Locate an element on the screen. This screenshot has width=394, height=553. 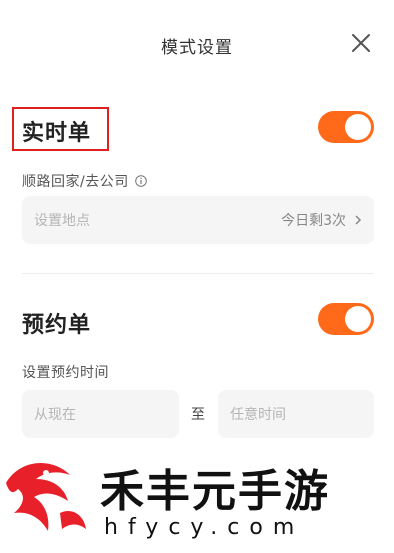
remaining-text: 今日剩3次 is located at coordinates (313, 221).